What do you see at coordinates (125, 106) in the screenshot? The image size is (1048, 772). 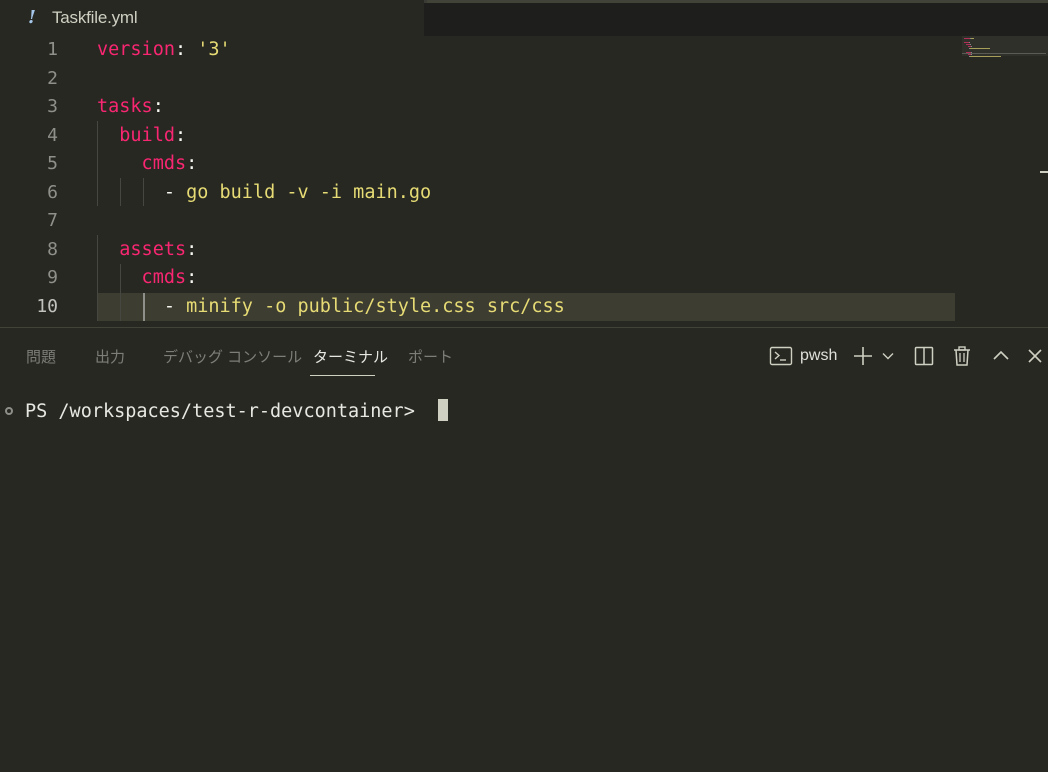 I see `code-token: tasks` at bounding box center [125, 106].